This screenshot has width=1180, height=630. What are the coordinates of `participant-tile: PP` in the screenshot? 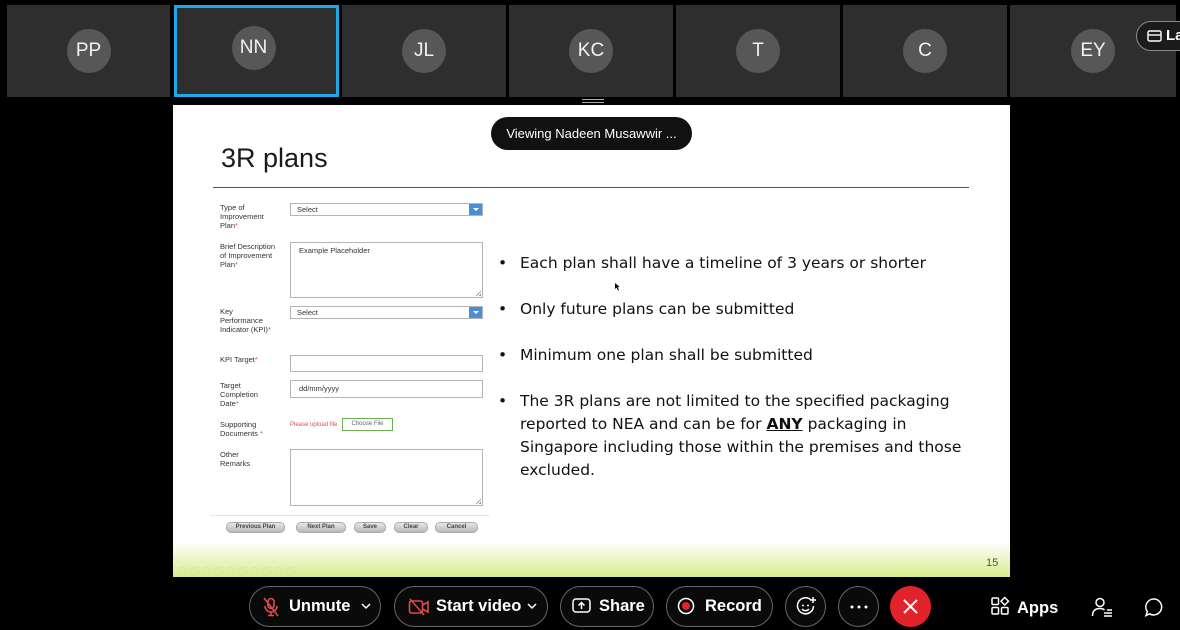 It's located at (88, 51).